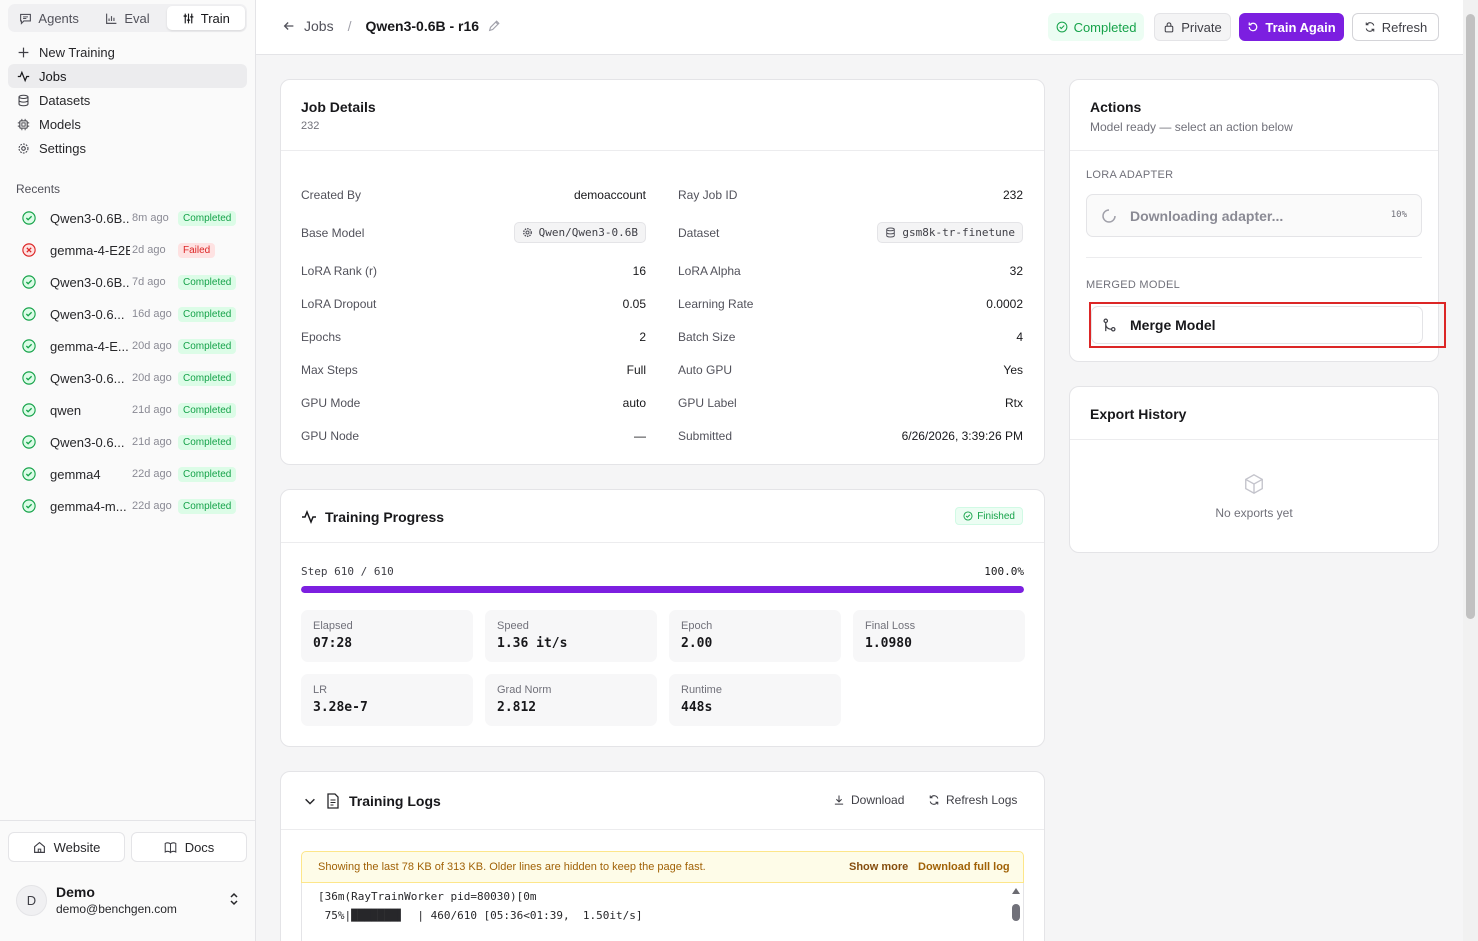 The width and height of the screenshot is (1478, 941). What do you see at coordinates (127, 76) in the screenshot?
I see `sidebar-item-jobs: Jobs` at bounding box center [127, 76].